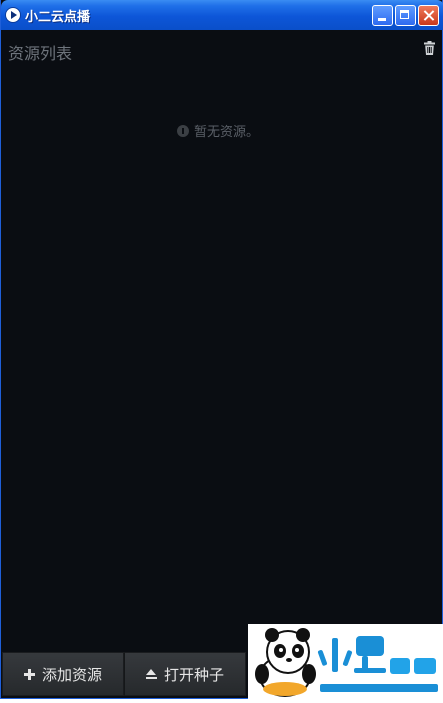  Describe the element at coordinates (382, 15) in the screenshot. I see `minimize-button` at that location.